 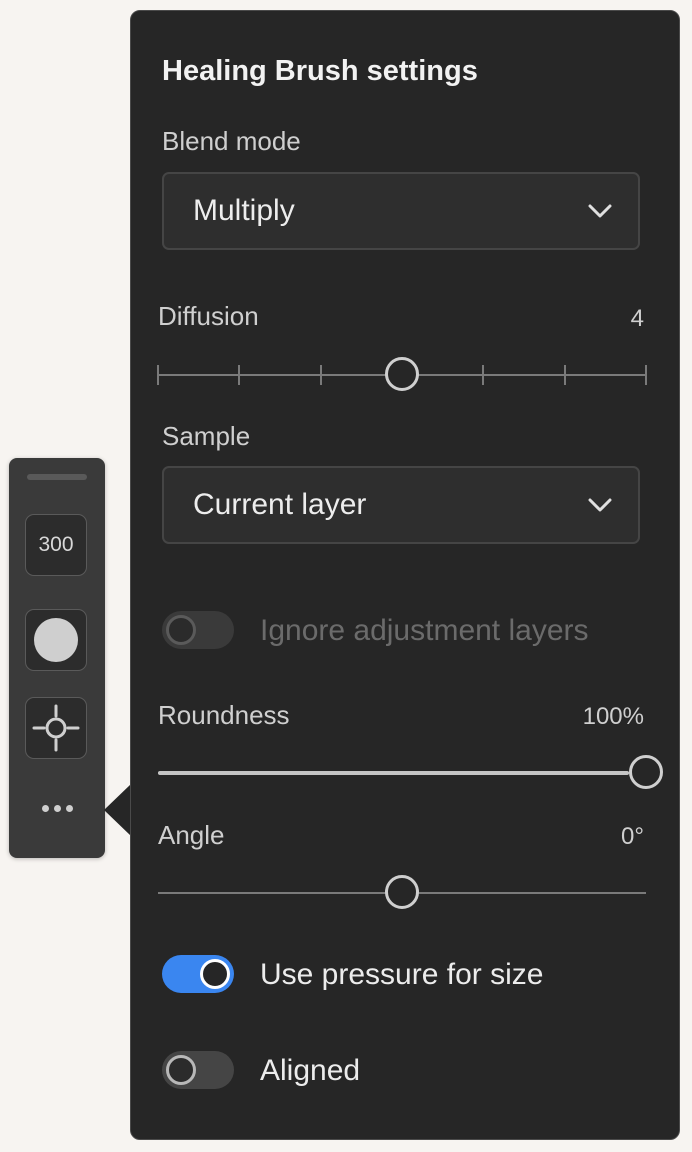 What do you see at coordinates (57, 808) in the screenshot?
I see `more-dots-icon` at bounding box center [57, 808].